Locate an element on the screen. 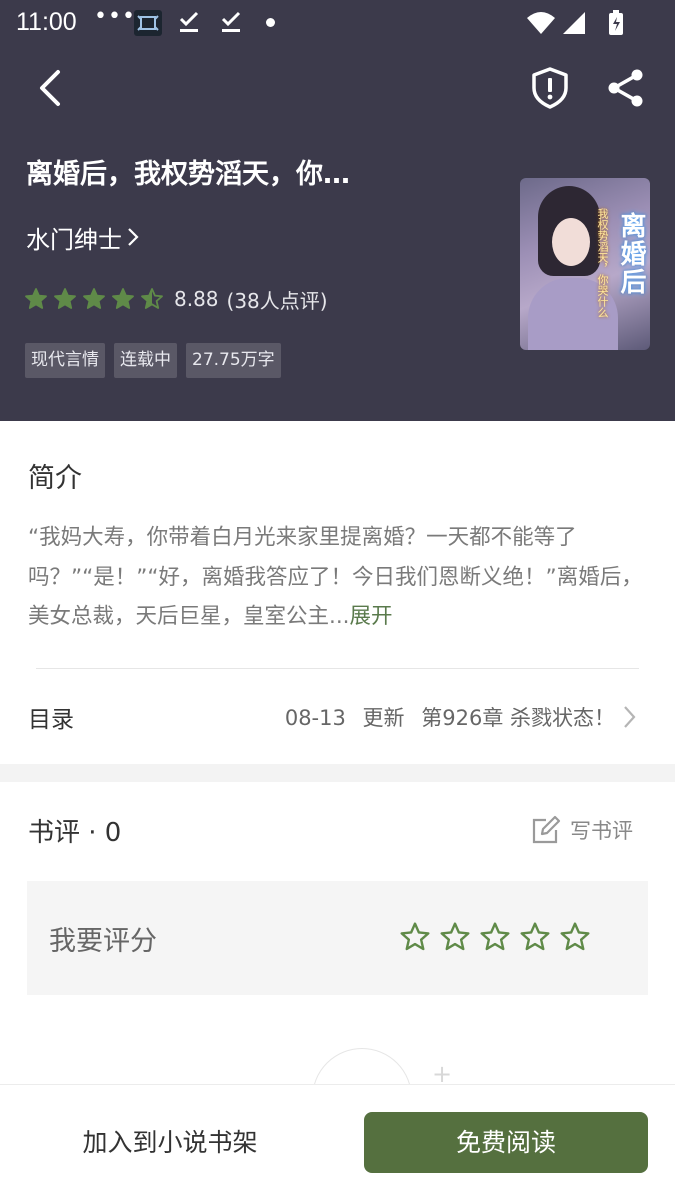 This screenshot has width=675, height=1200. battery-icon is located at coordinates (616, 22).